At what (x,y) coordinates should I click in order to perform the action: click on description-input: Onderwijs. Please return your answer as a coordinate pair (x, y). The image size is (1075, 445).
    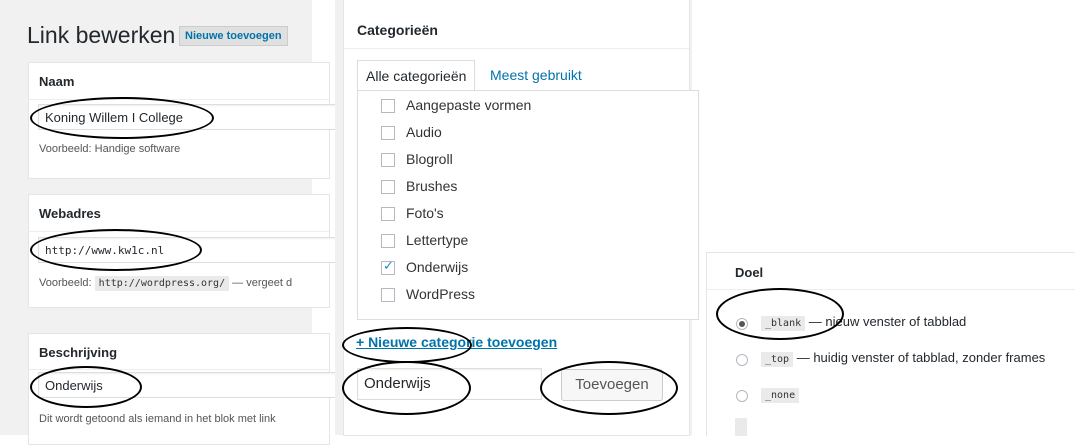
    Looking at the image, I should click on (188, 385).